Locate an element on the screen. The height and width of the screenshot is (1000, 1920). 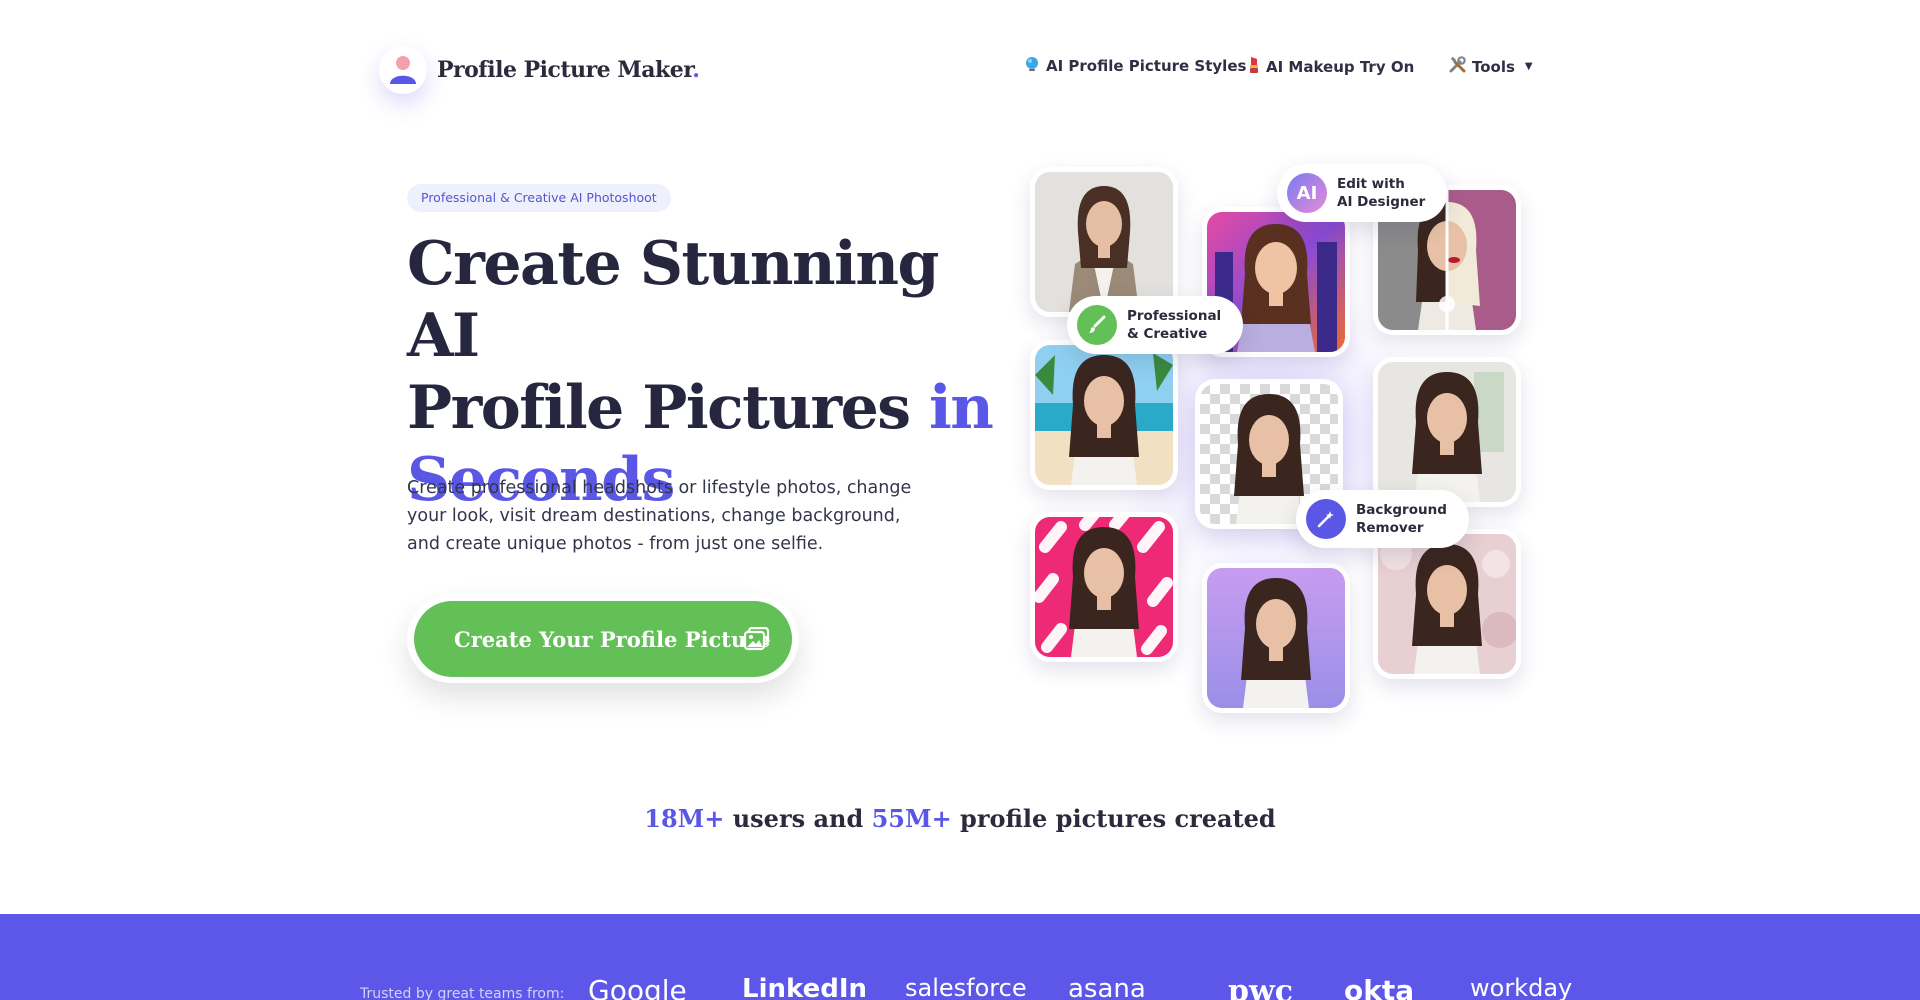
cta-label: Create Your Profile Picture is located at coordinates (612, 639).